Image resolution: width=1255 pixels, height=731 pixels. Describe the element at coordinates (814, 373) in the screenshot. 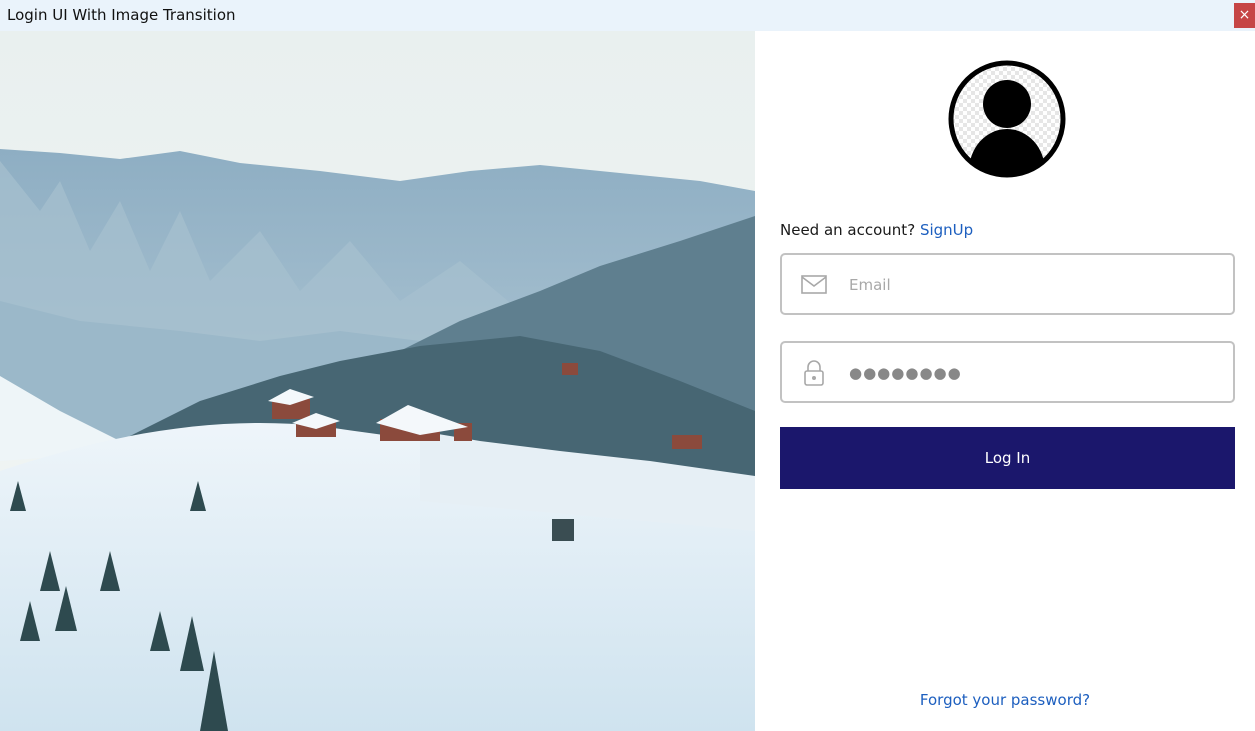

I see `lock-icon` at that location.